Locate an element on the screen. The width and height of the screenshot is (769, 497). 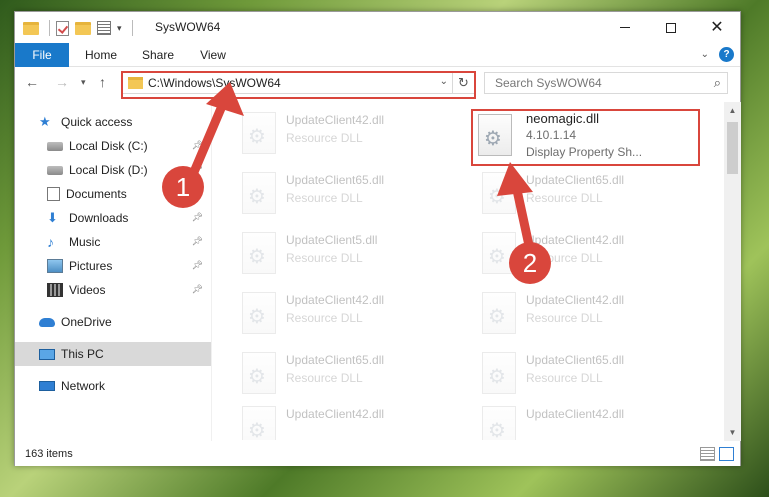
list-item: UpdateClient5.dll Resource DLL is located at coordinates (349, 253).